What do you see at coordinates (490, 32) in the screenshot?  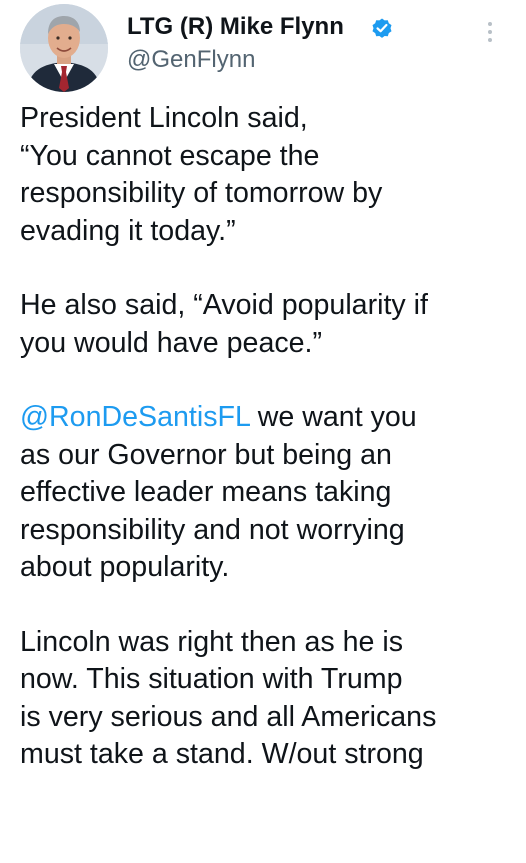 I see `more-vertical-icon` at bounding box center [490, 32].